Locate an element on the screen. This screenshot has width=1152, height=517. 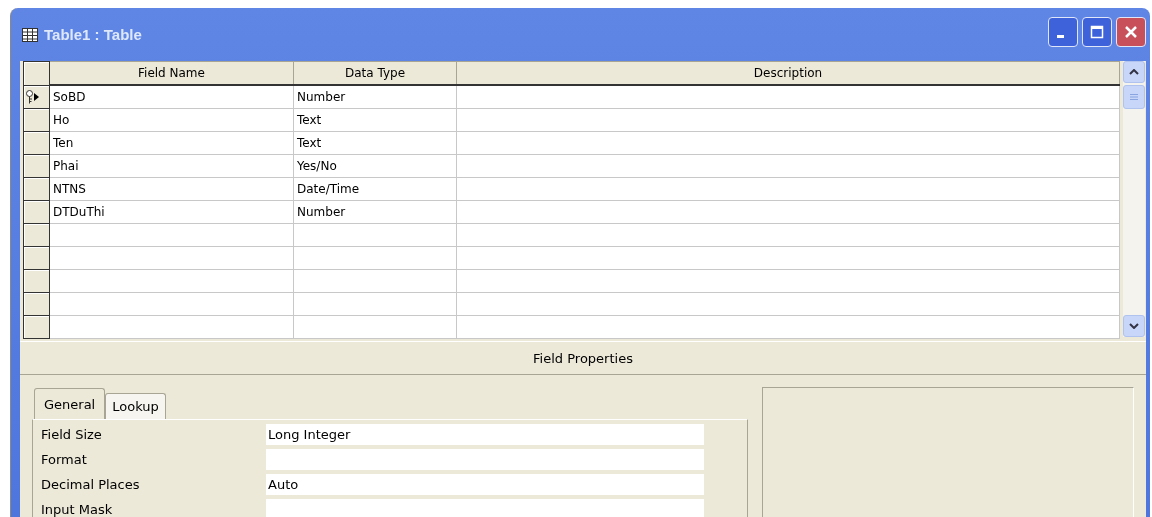
table-icon is located at coordinates (30, 34).